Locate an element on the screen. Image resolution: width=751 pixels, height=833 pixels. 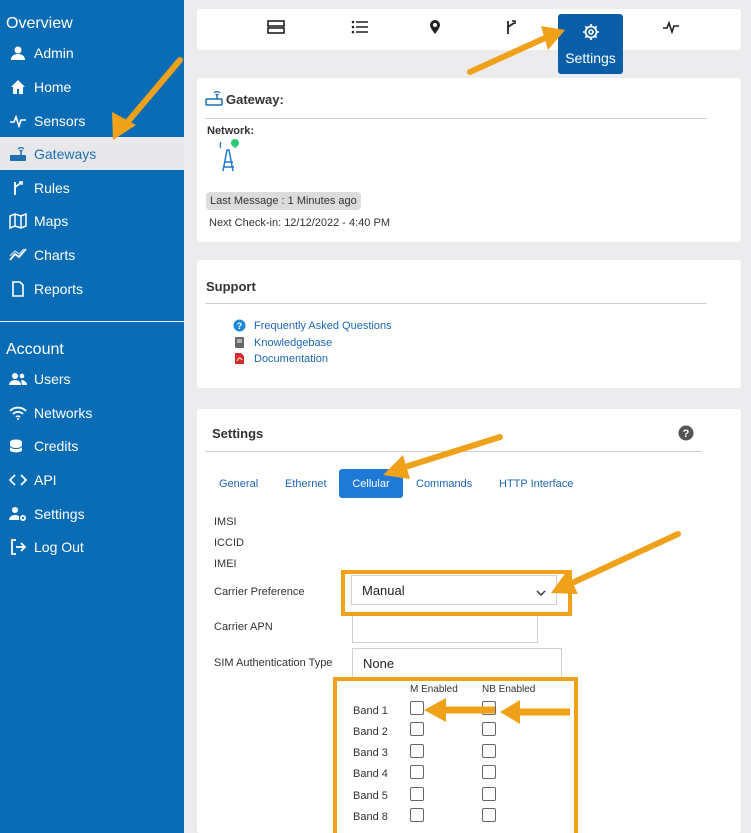
carrier-apn-field is located at coordinates (445, 627).